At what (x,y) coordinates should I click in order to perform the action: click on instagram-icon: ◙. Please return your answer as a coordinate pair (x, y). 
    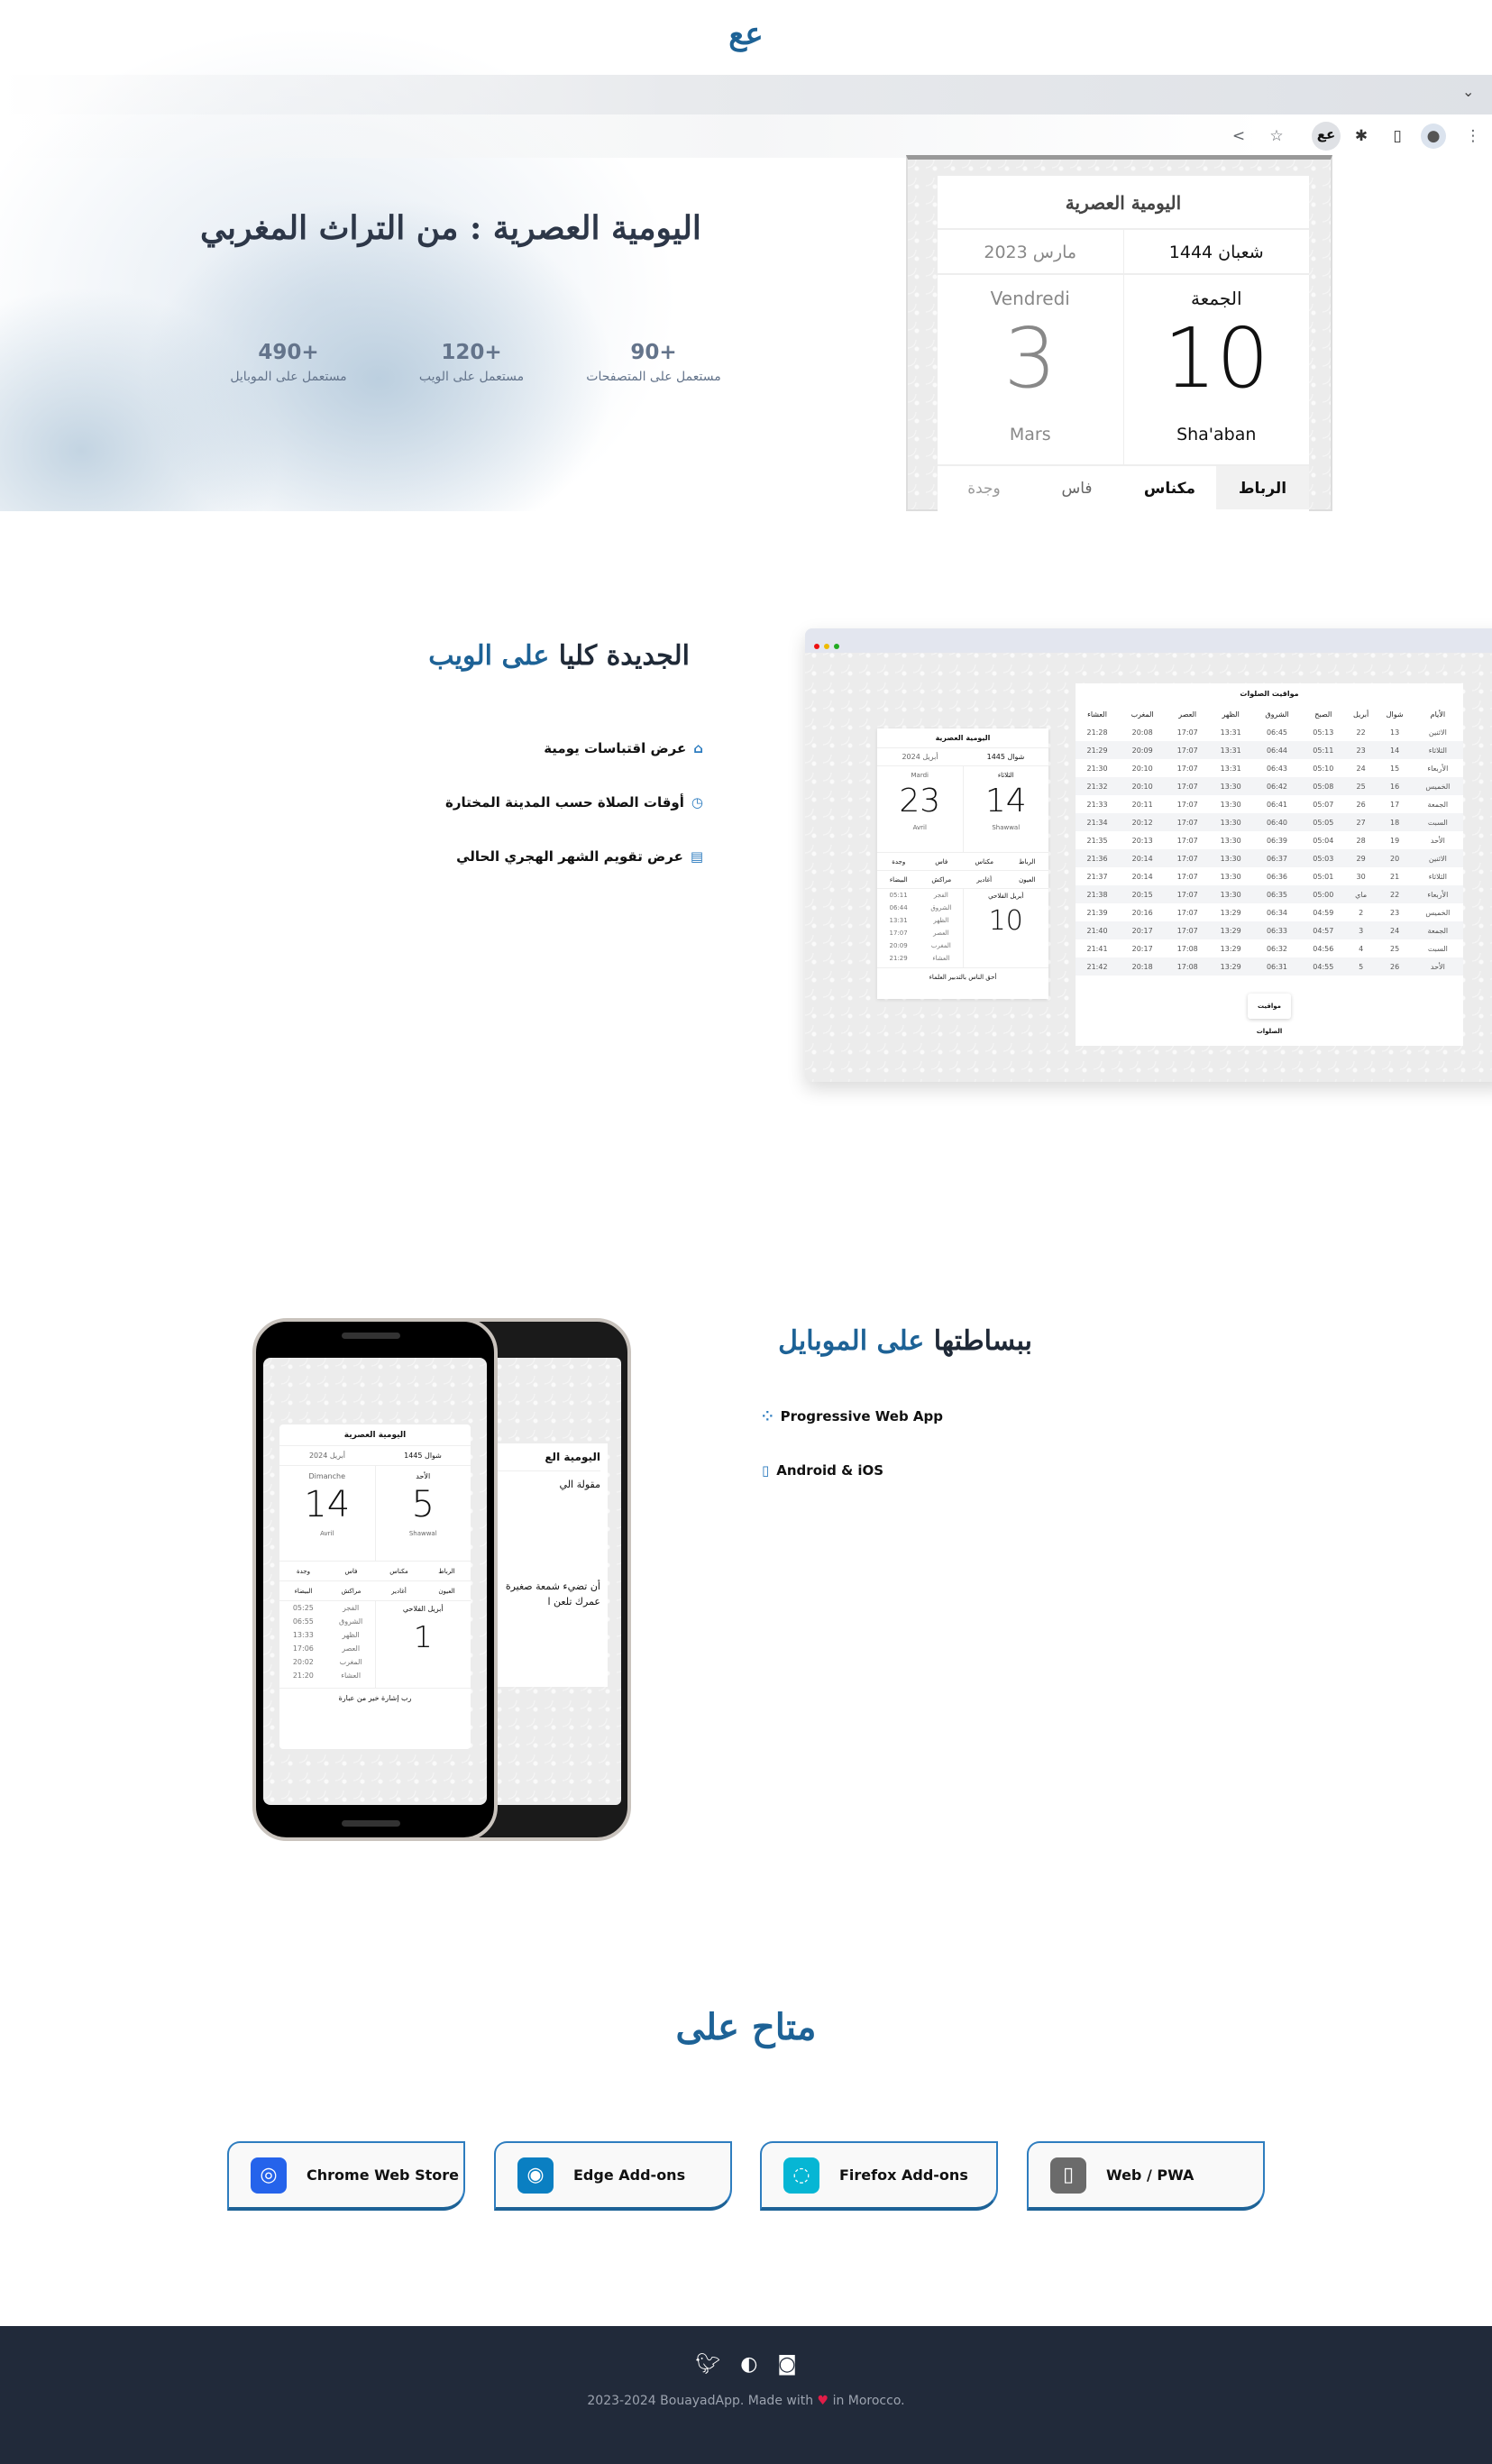
    Looking at the image, I should click on (796, 2364).